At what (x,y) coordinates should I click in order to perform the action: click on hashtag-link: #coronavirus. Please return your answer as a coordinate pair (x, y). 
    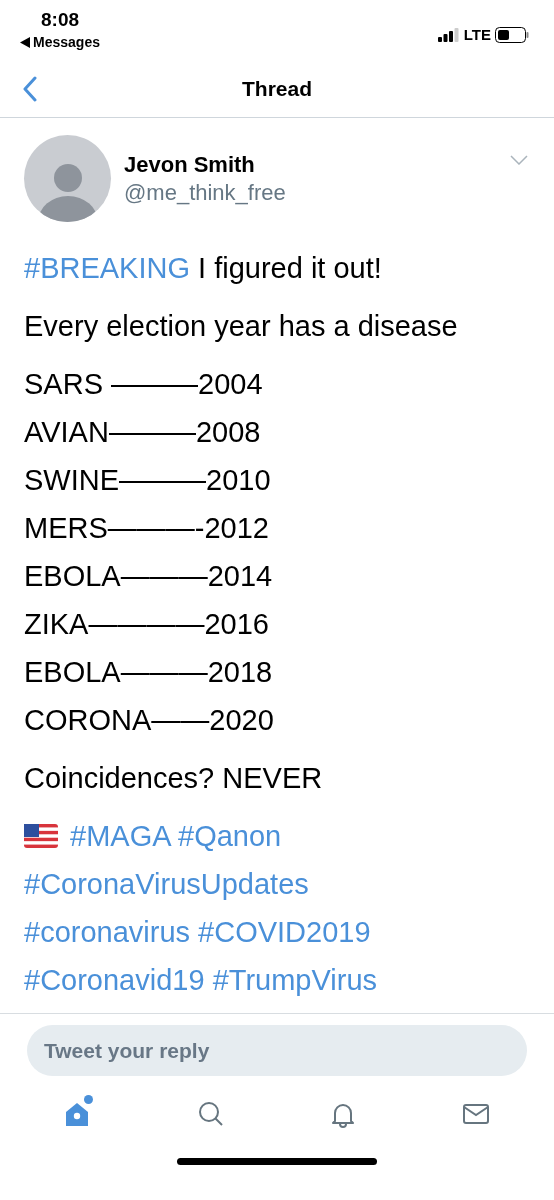
    Looking at the image, I should click on (107, 932).